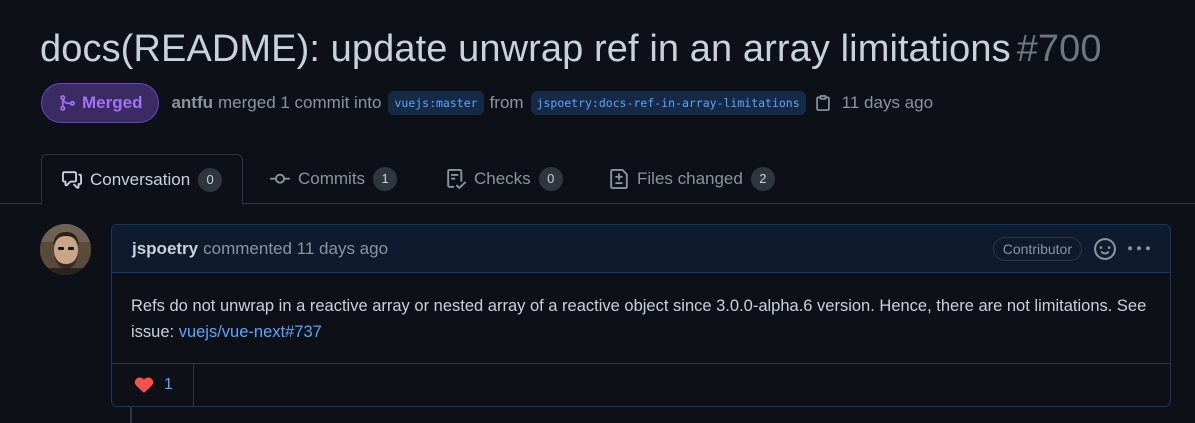  I want to click on avatar, so click(65, 249).